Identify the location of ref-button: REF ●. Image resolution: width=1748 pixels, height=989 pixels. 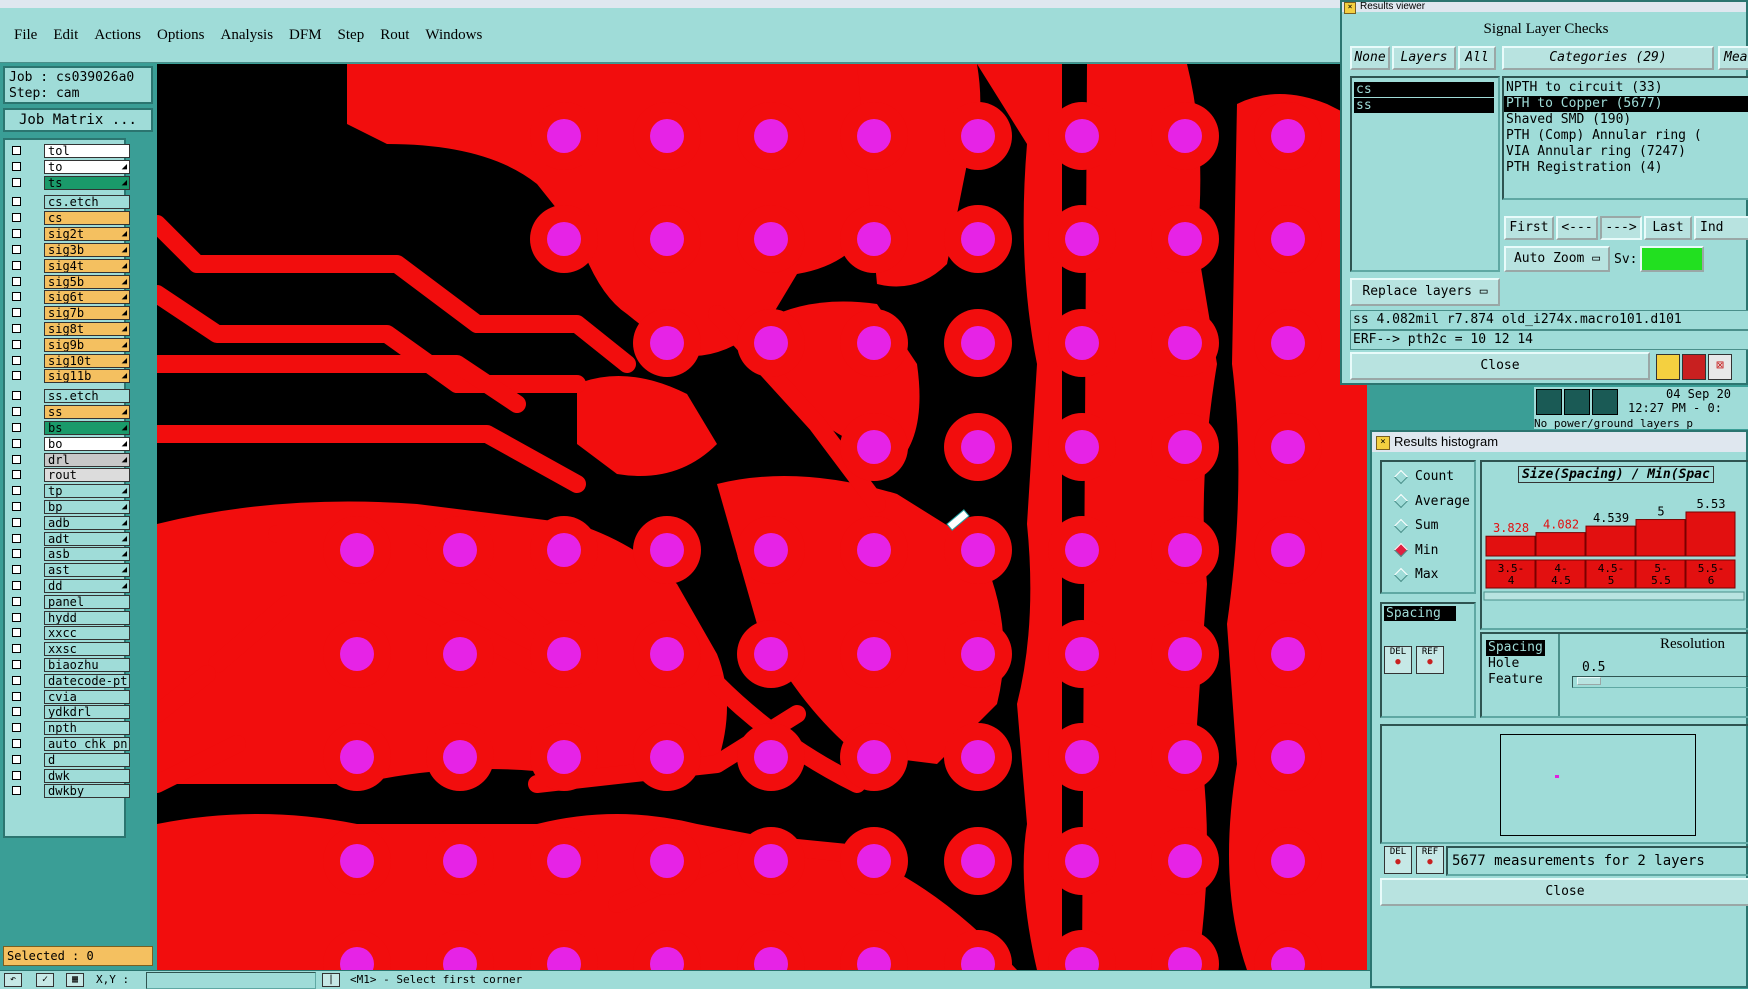
(1430, 660).